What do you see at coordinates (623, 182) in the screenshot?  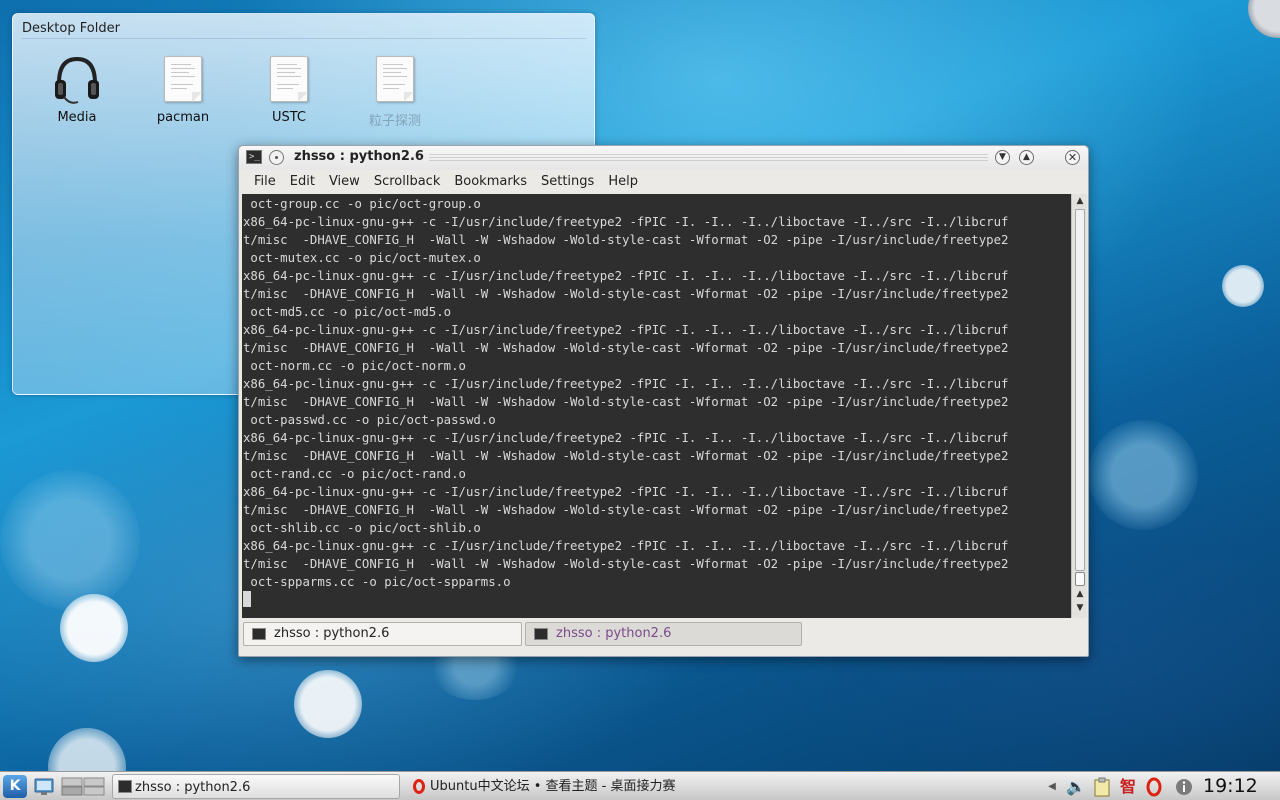 I see `menu-help: Help` at bounding box center [623, 182].